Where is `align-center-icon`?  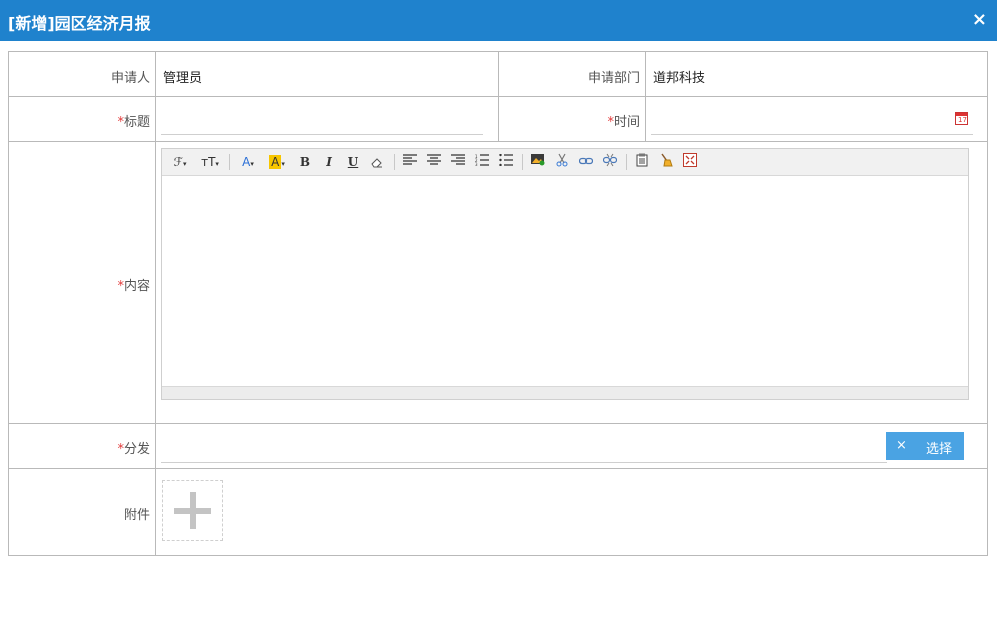 align-center-icon is located at coordinates (434, 159).